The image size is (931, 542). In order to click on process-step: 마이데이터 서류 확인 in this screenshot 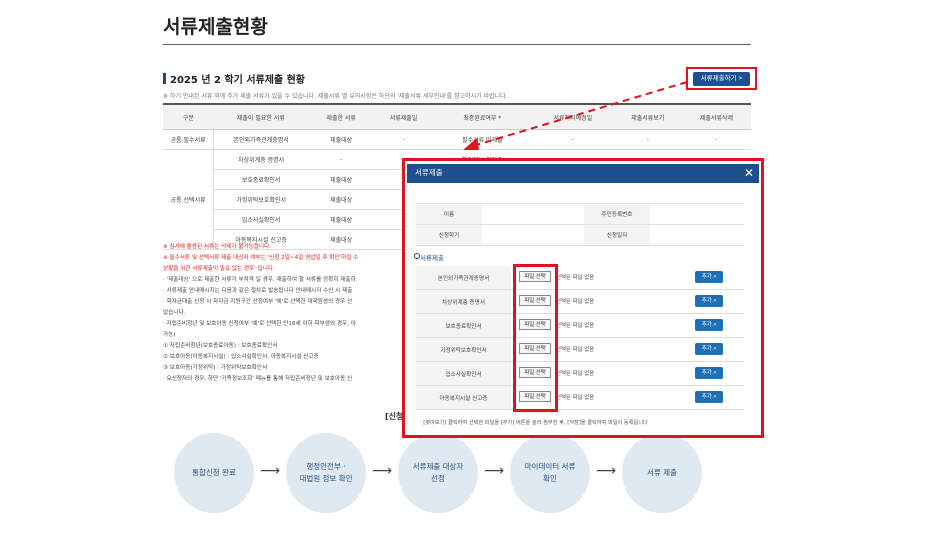, I will do `click(550, 473)`.